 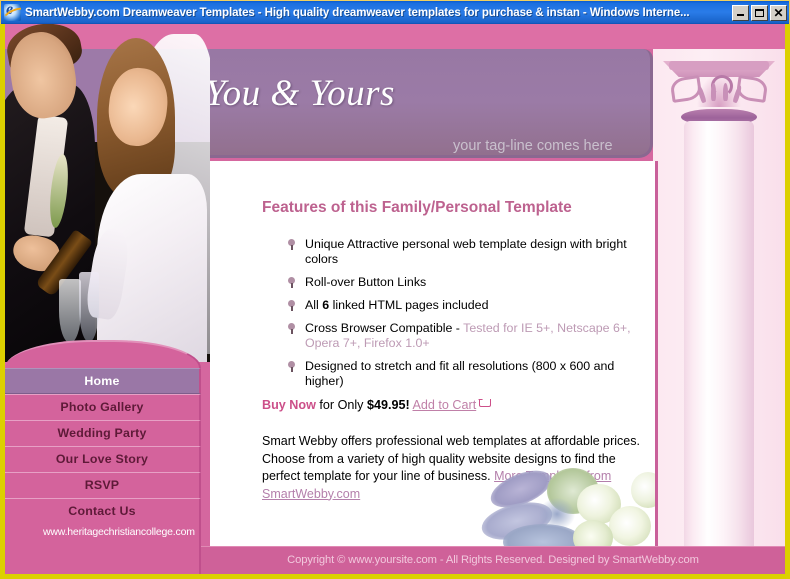 What do you see at coordinates (341, 405) in the screenshot?
I see `for-only-label: for Only` at bounding box center [341, 405].